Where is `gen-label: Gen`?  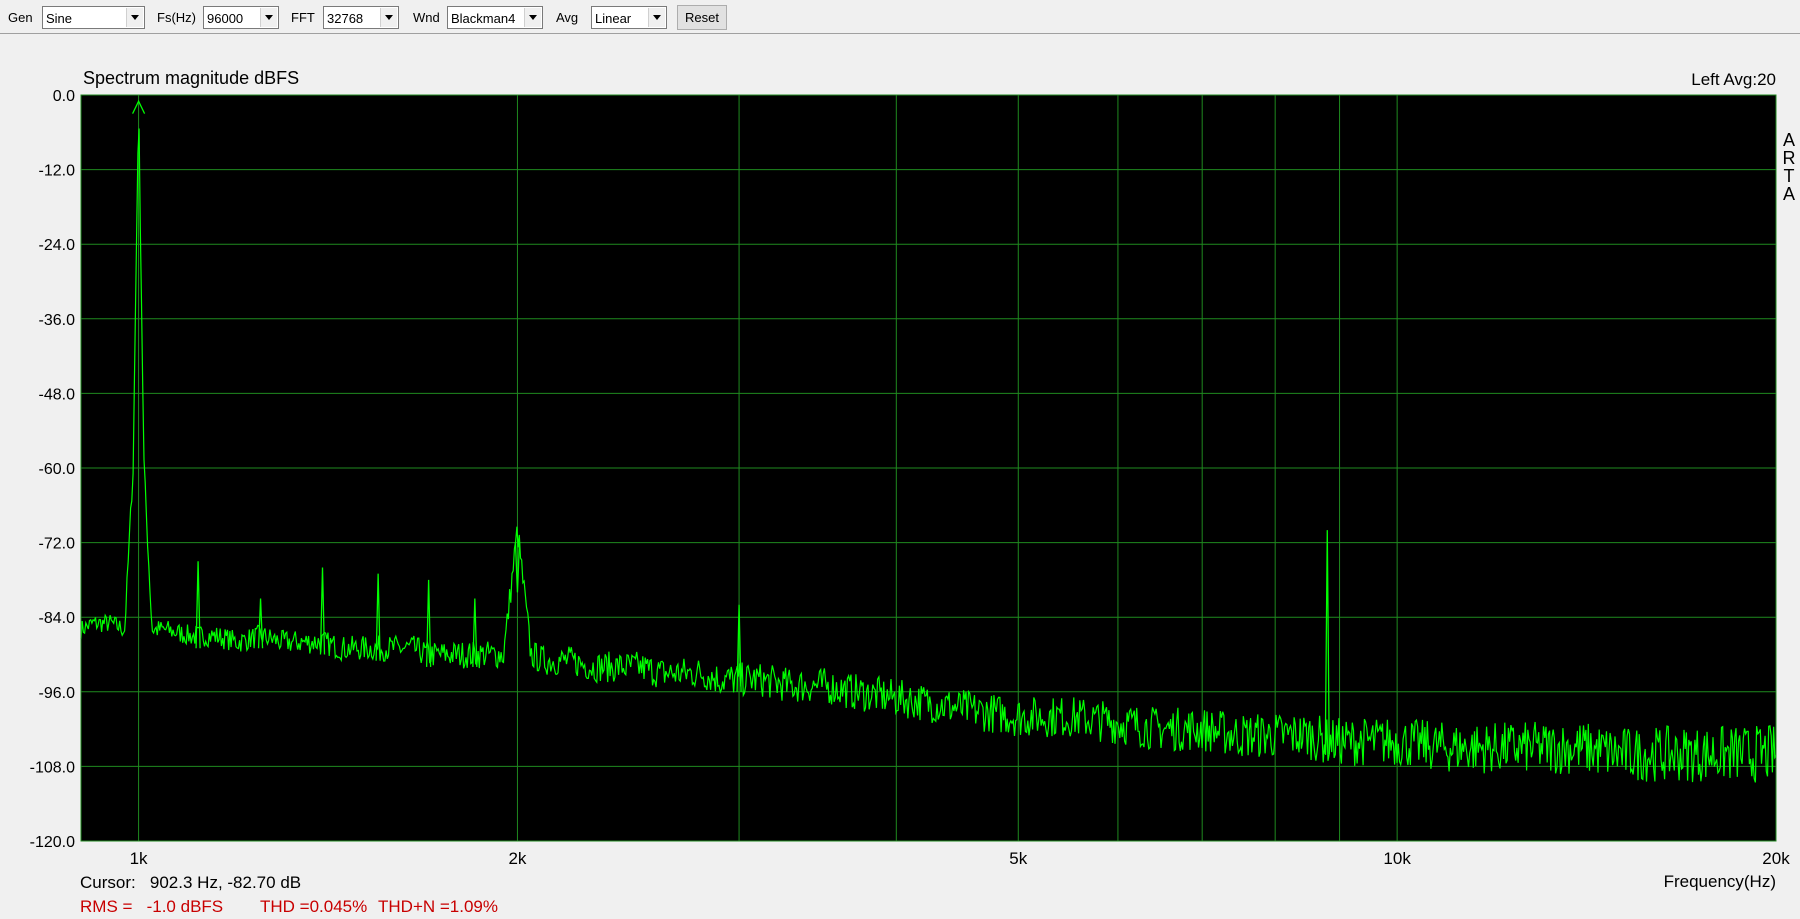 gen-label: Gen is located at coordinates (20, 17).